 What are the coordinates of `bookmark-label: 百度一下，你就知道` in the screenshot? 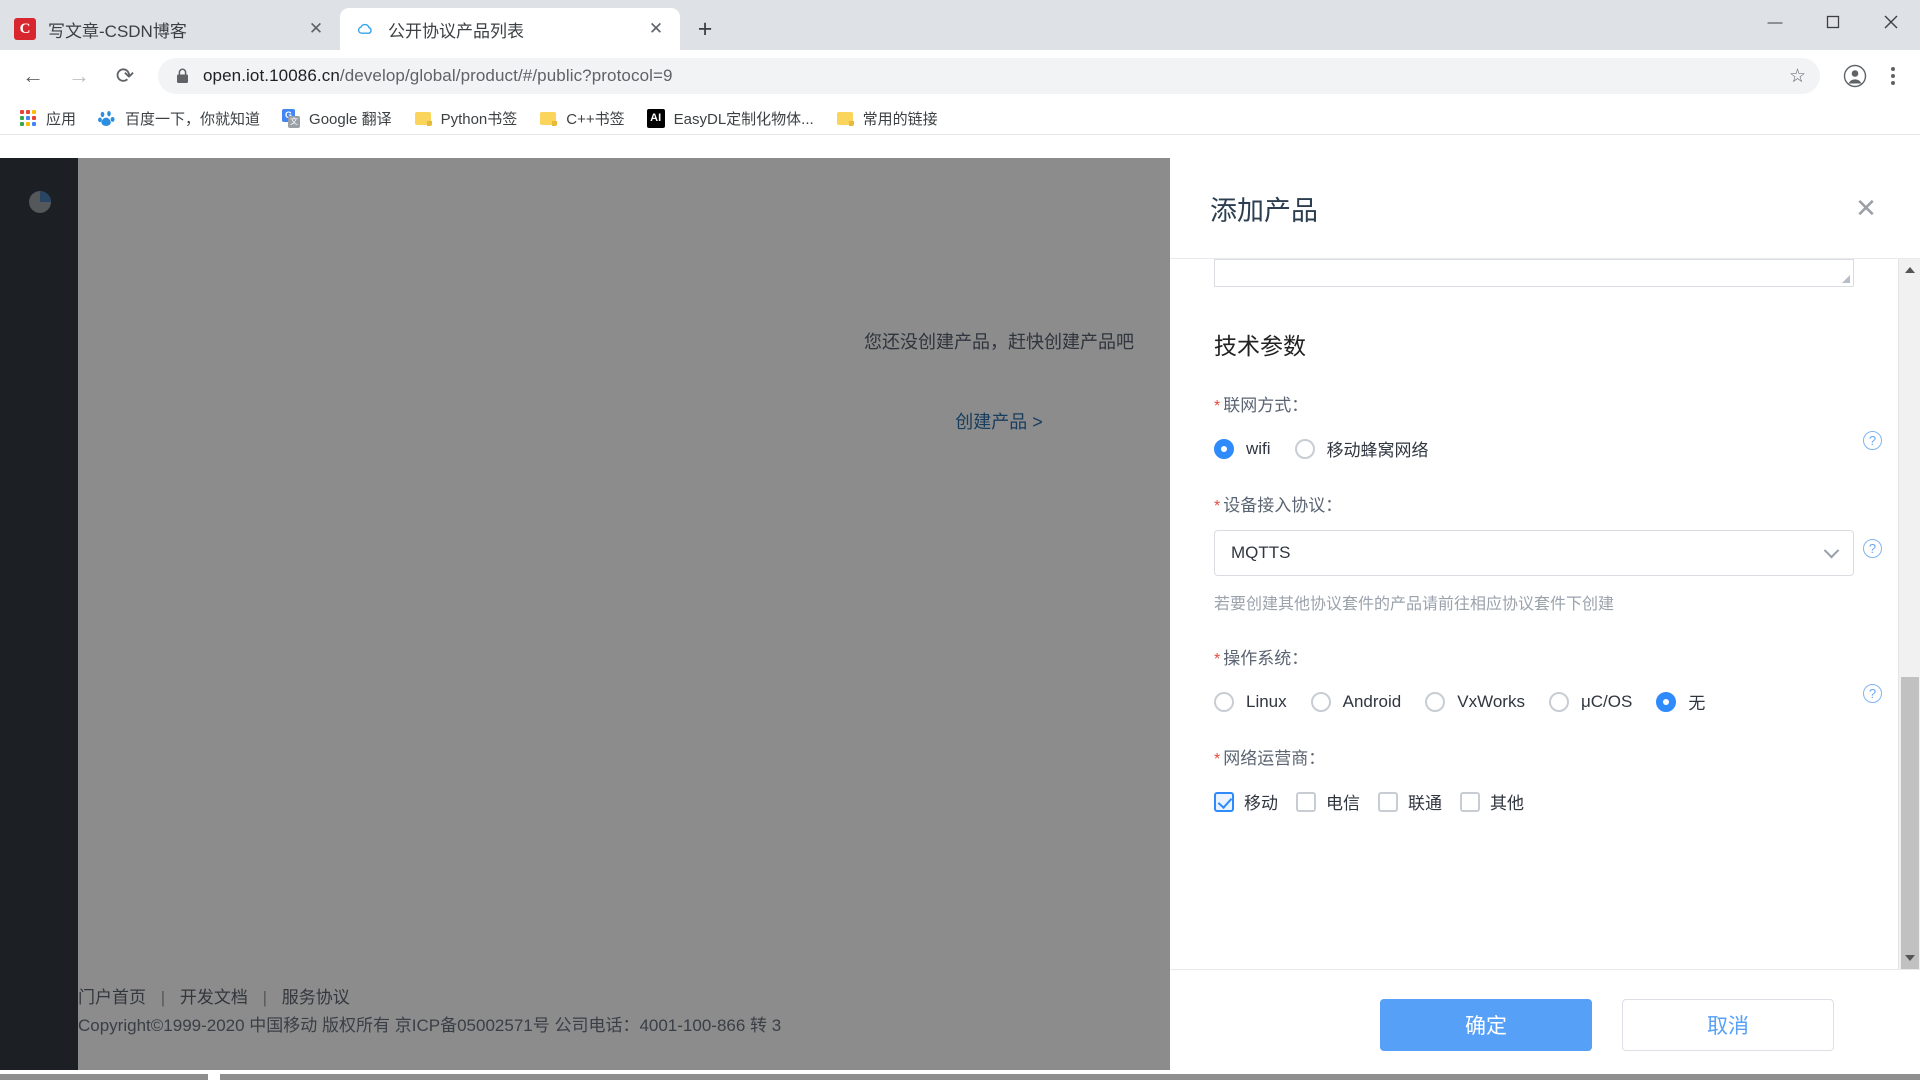 It's located at (193, 119).